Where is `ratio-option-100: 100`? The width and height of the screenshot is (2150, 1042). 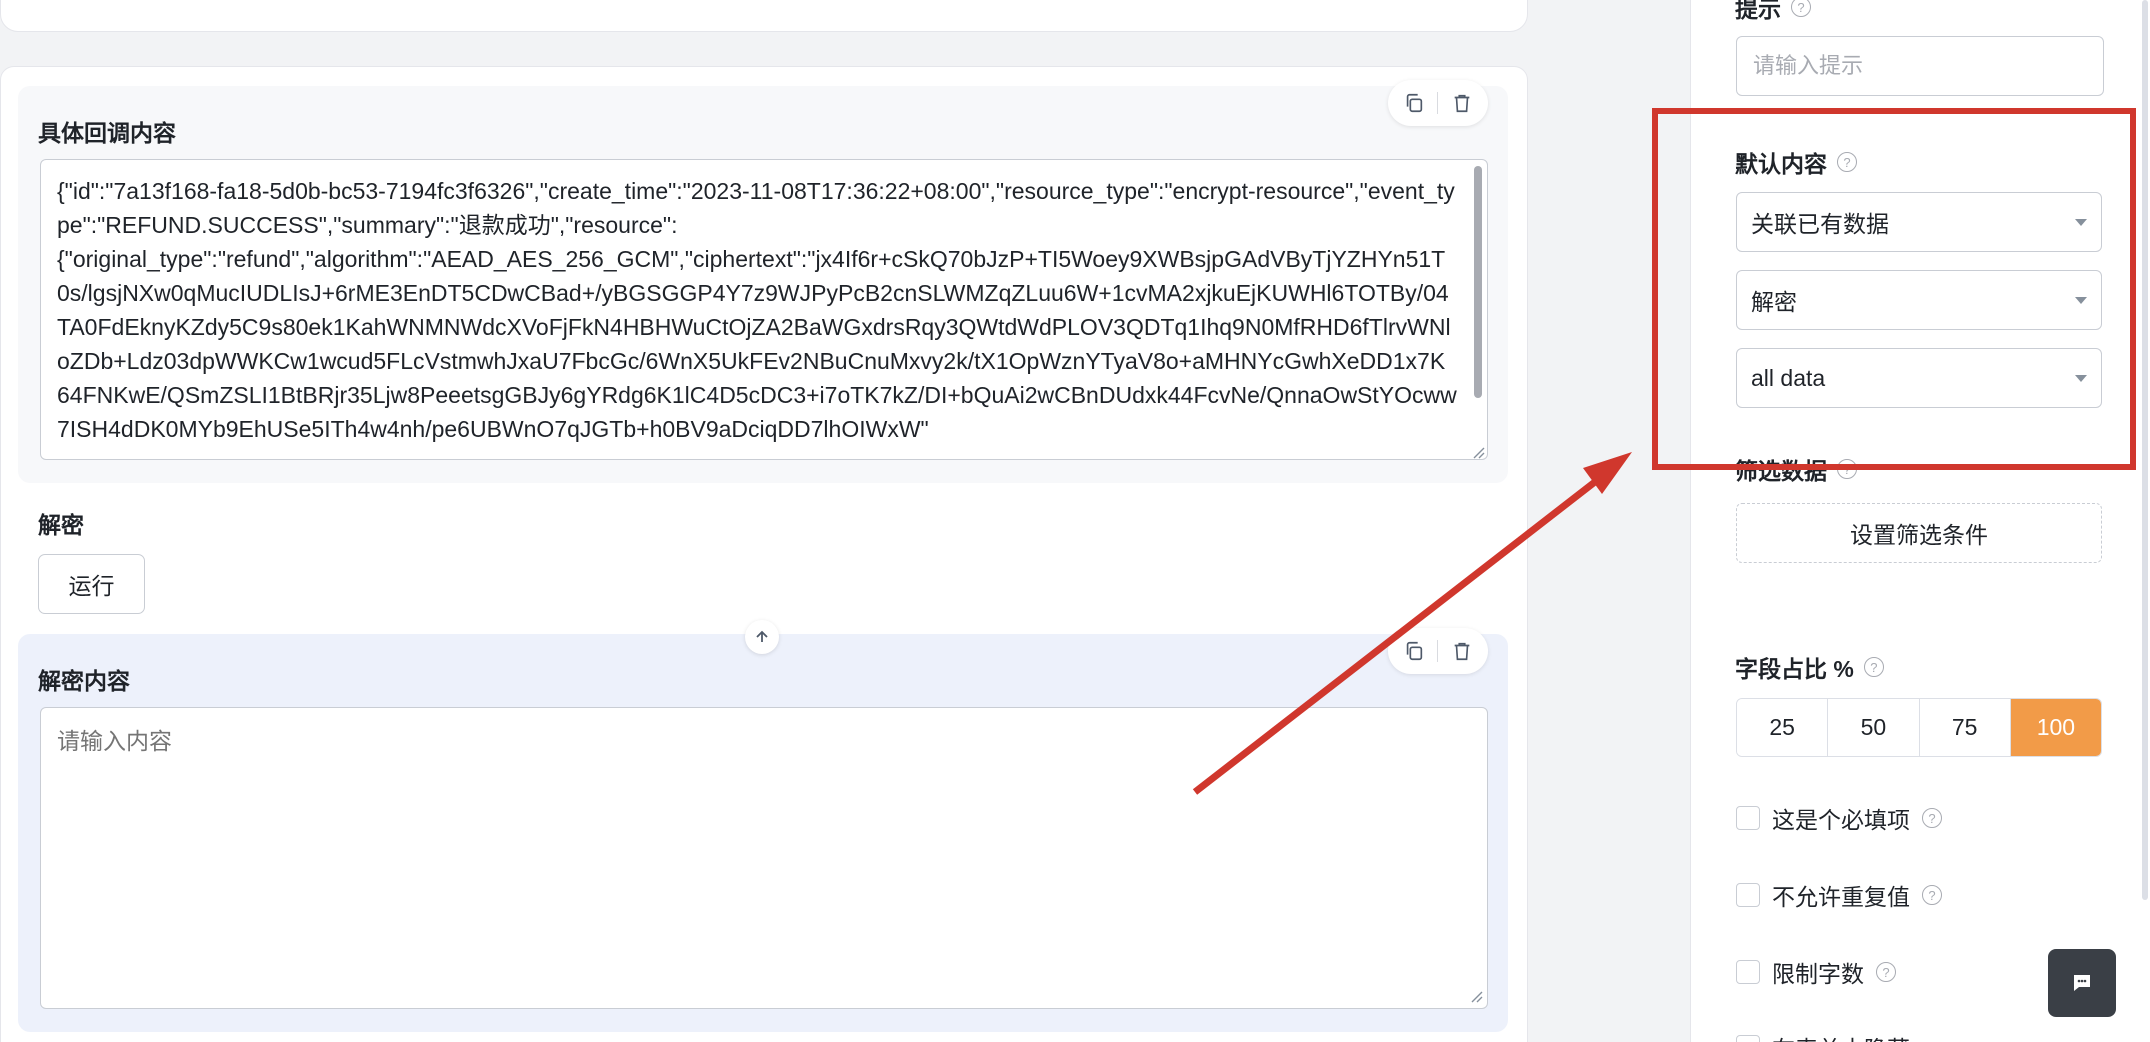
ratio-option-100: 100 is located at coordinates (2055, 727).